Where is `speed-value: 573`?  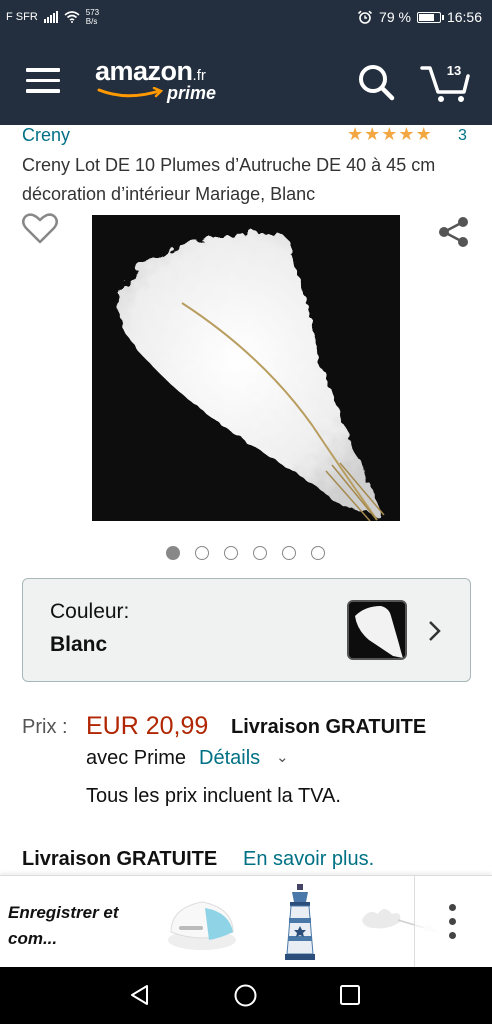 speed-value: 573 is located at coordinates (92, 12).